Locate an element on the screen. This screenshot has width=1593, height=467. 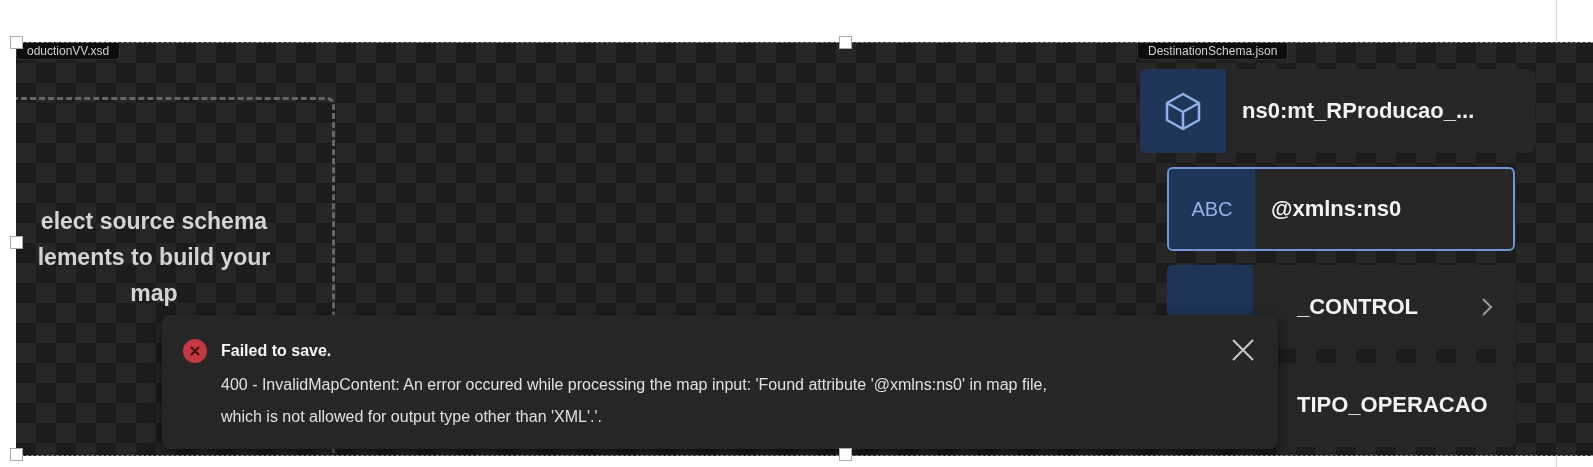
hint-text: lements to build your is located at coordinates (154, 257).